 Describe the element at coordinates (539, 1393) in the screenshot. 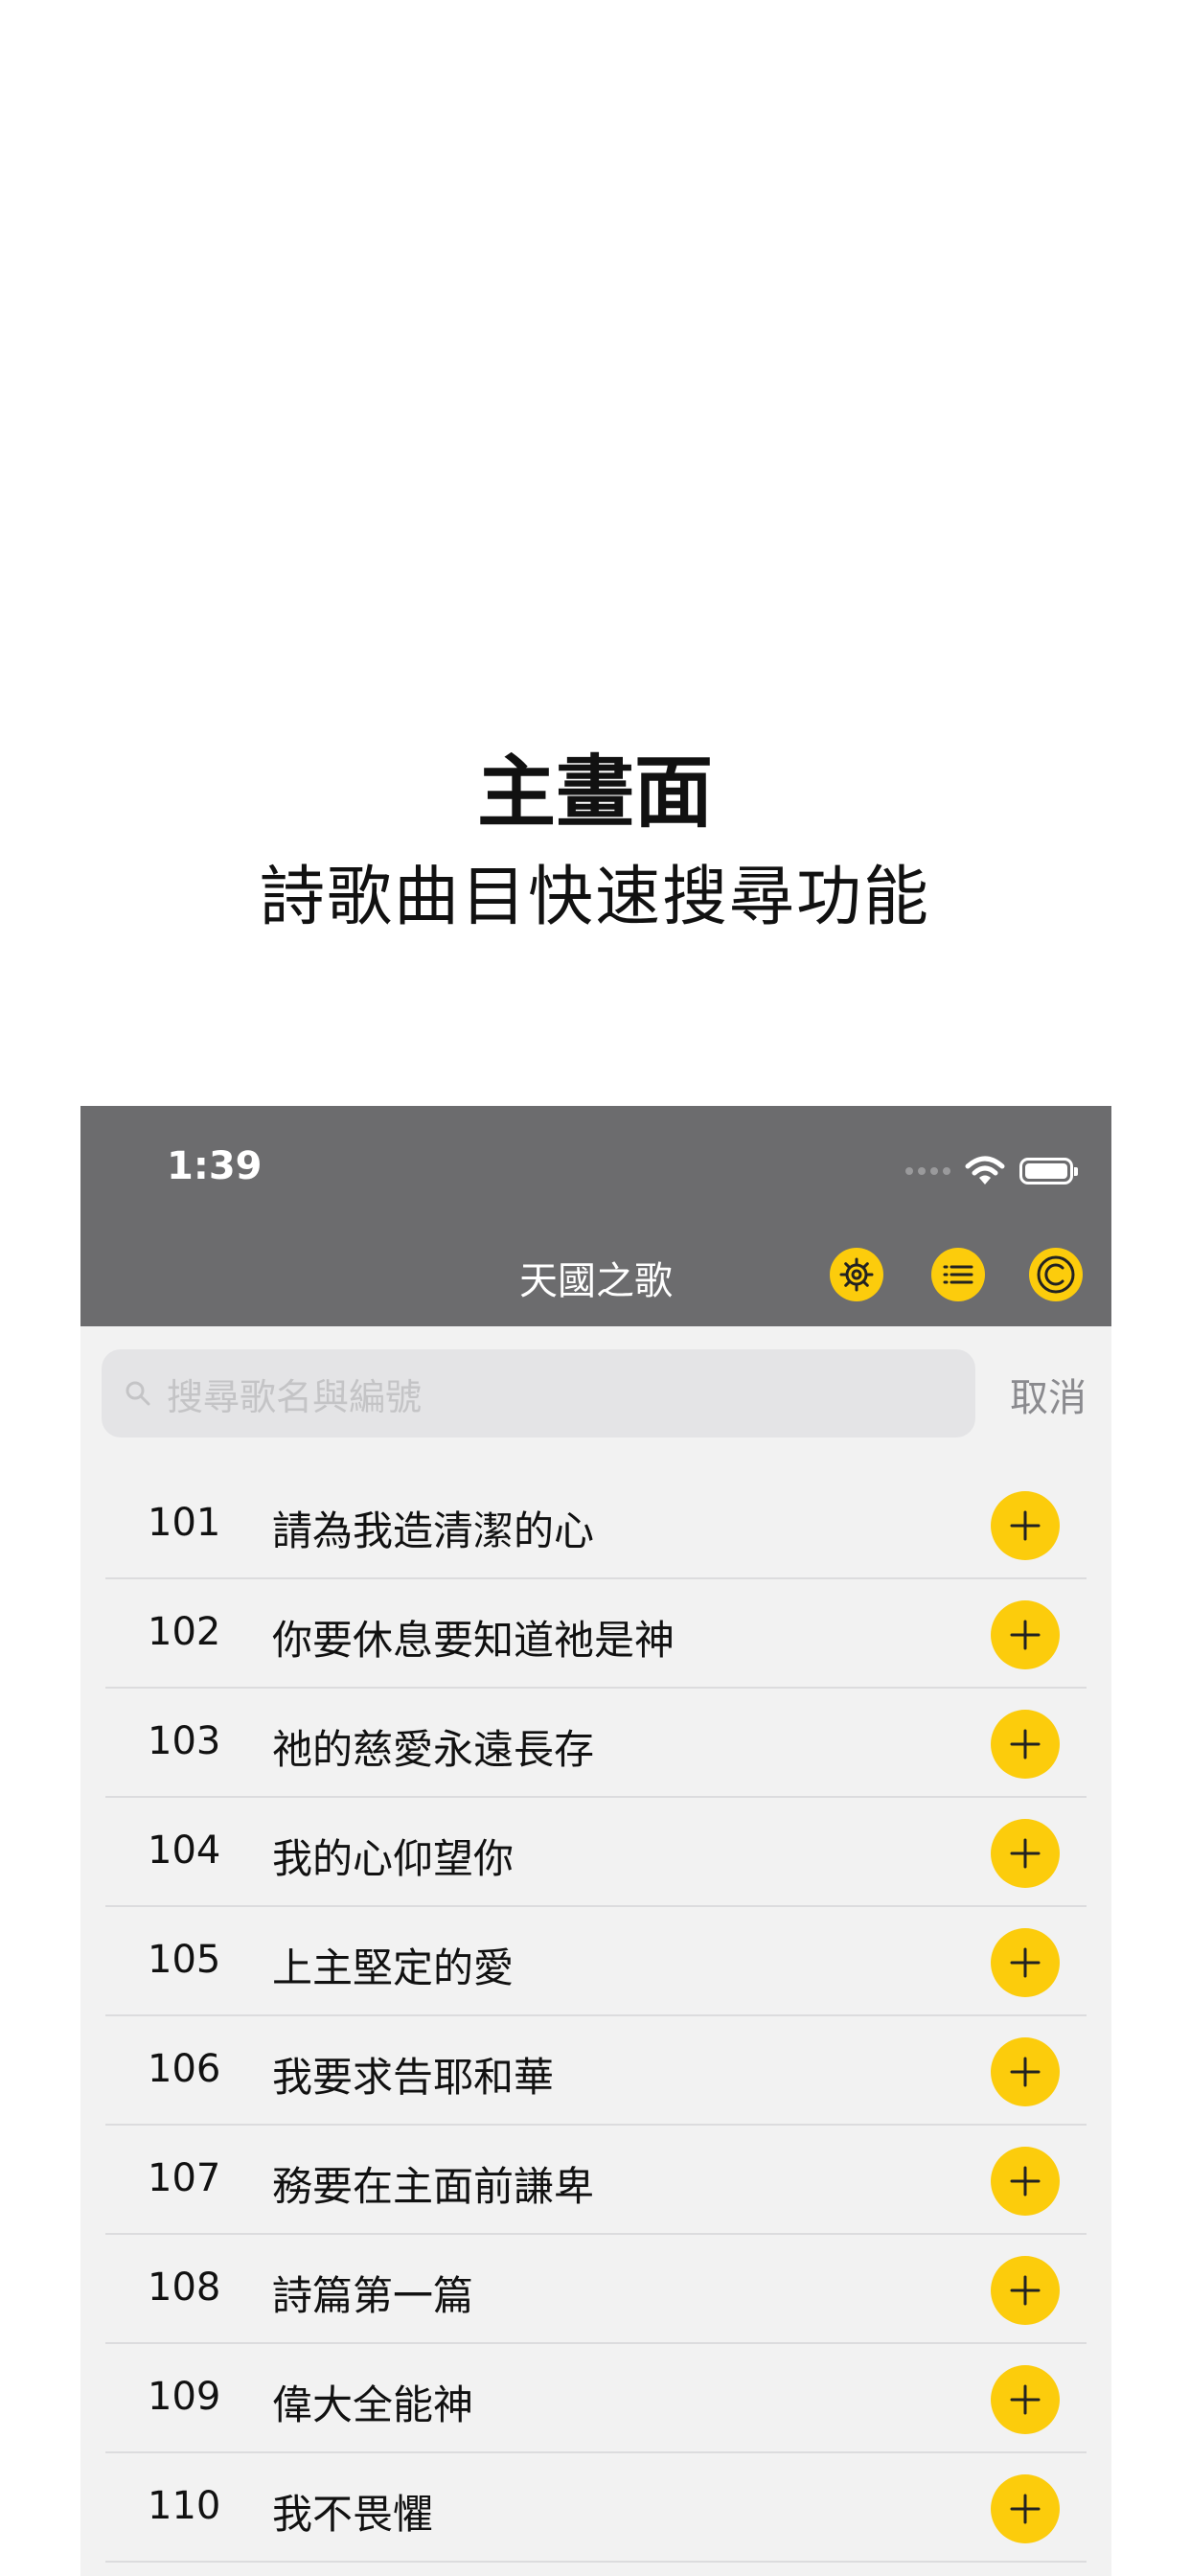

I see `search-input: 搜尋歌名與編號` at that location.